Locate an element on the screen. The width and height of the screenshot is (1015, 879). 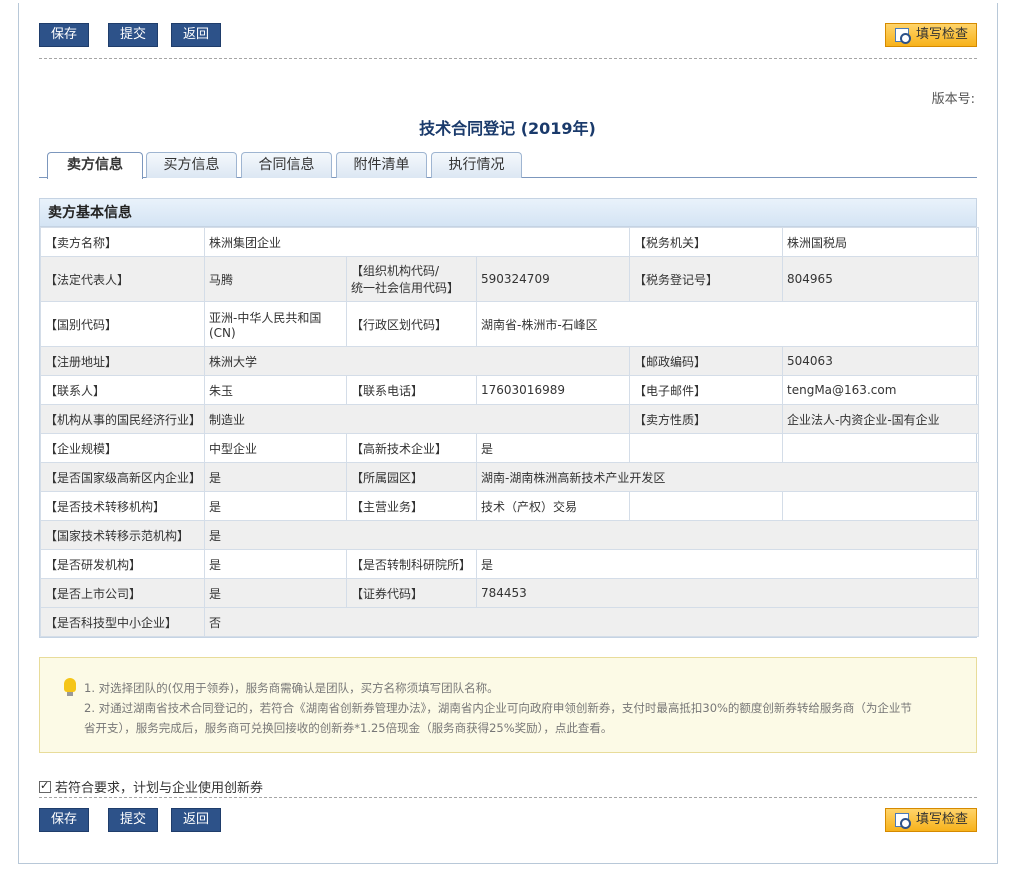
field-value: 17603016989 is located at coordinates (553, 390).